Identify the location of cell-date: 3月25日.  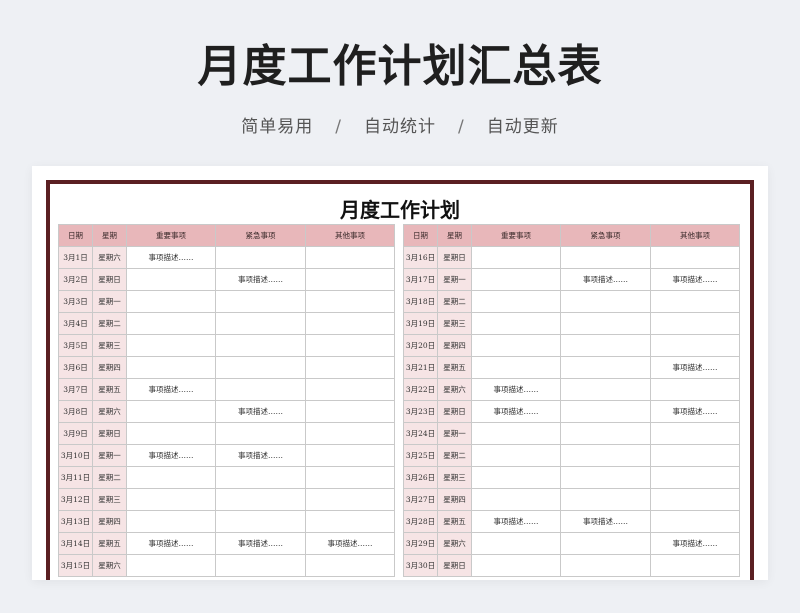
(420, 455).